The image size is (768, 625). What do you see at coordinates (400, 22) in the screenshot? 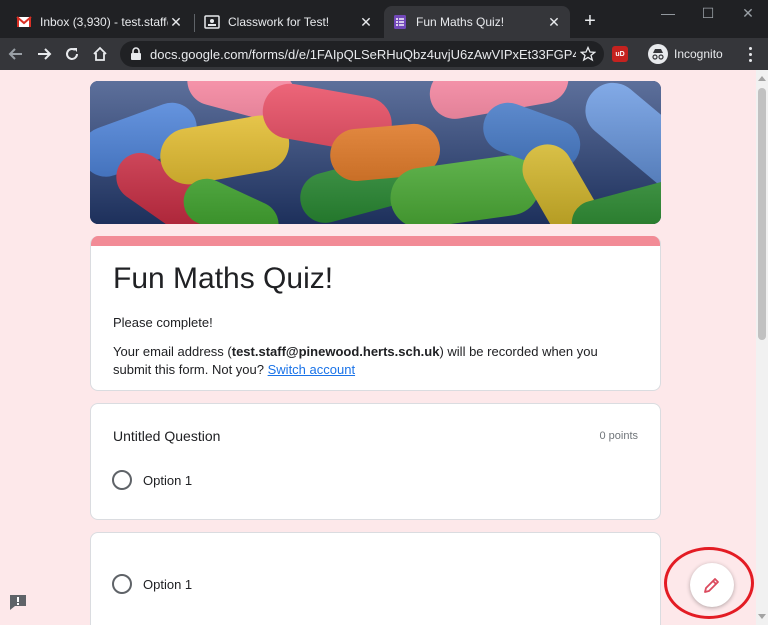
I see `forms-icon` at bounding box center [400, 22].